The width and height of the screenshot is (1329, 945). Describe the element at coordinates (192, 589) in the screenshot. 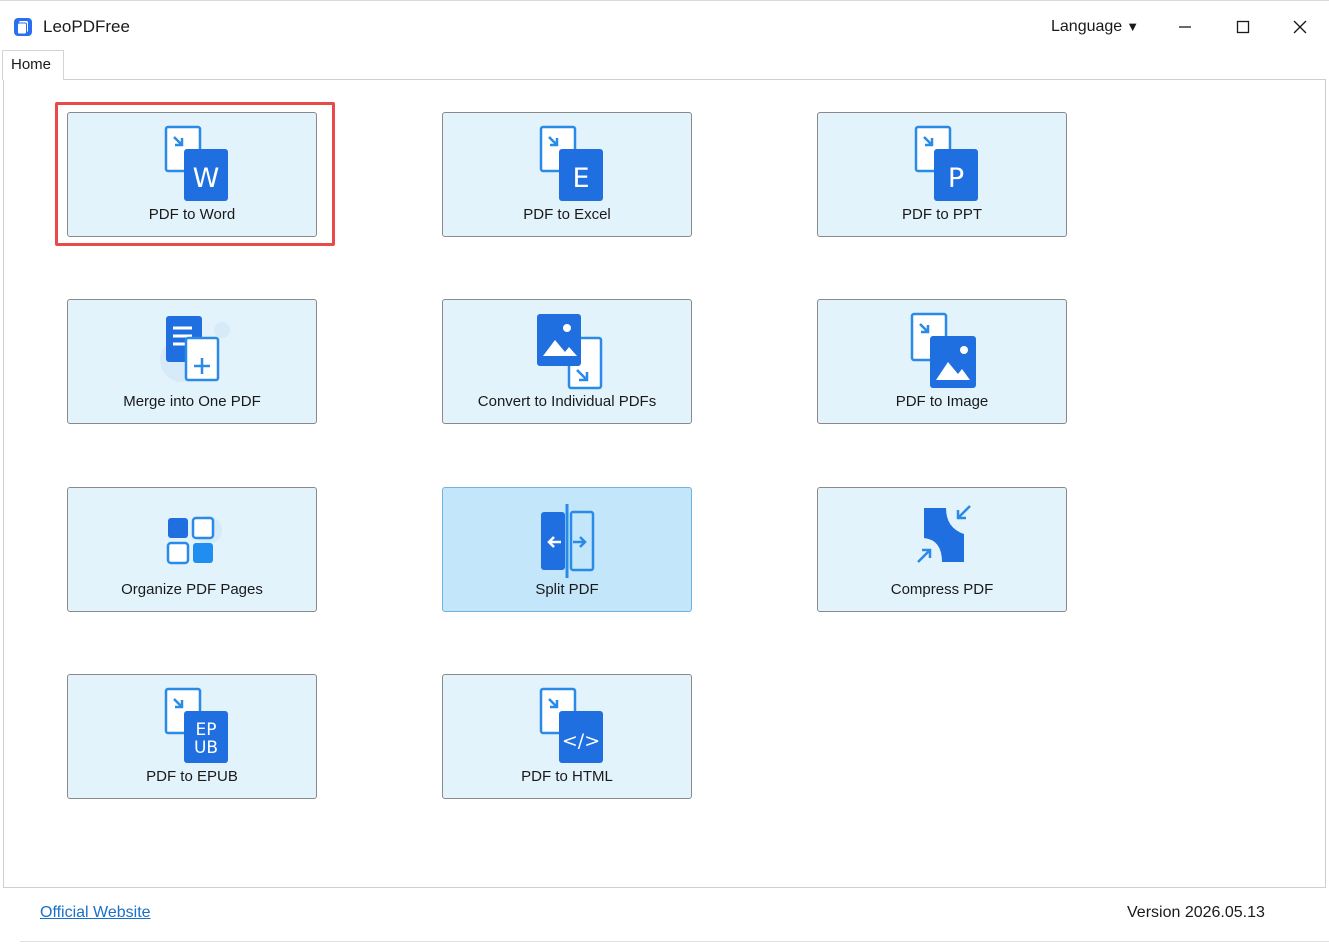

I see `tile-label: Organize PDF Pages` at that location.